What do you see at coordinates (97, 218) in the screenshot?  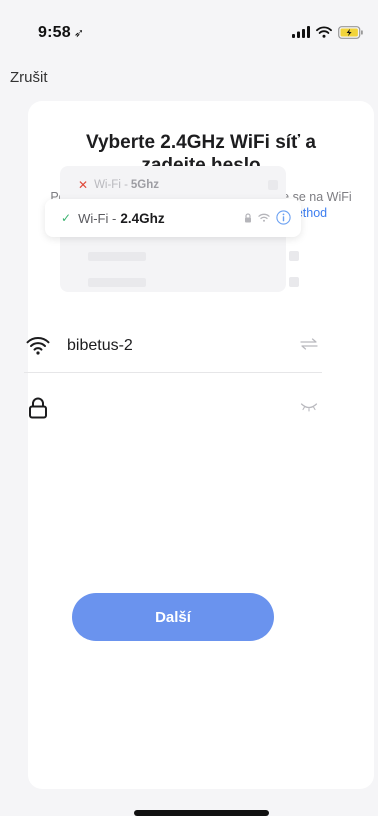 I see `row-2-4ghz-prefix: Wi-Fi -` at bounding box center [97, 218].